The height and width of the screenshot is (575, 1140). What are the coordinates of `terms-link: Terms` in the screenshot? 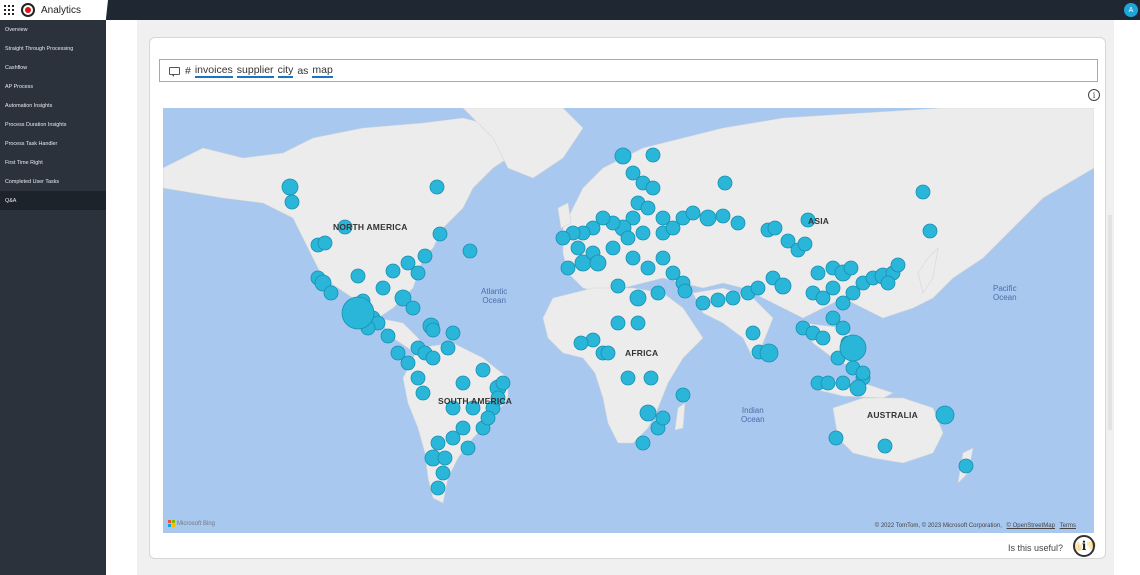 It's located at (1068, 526).